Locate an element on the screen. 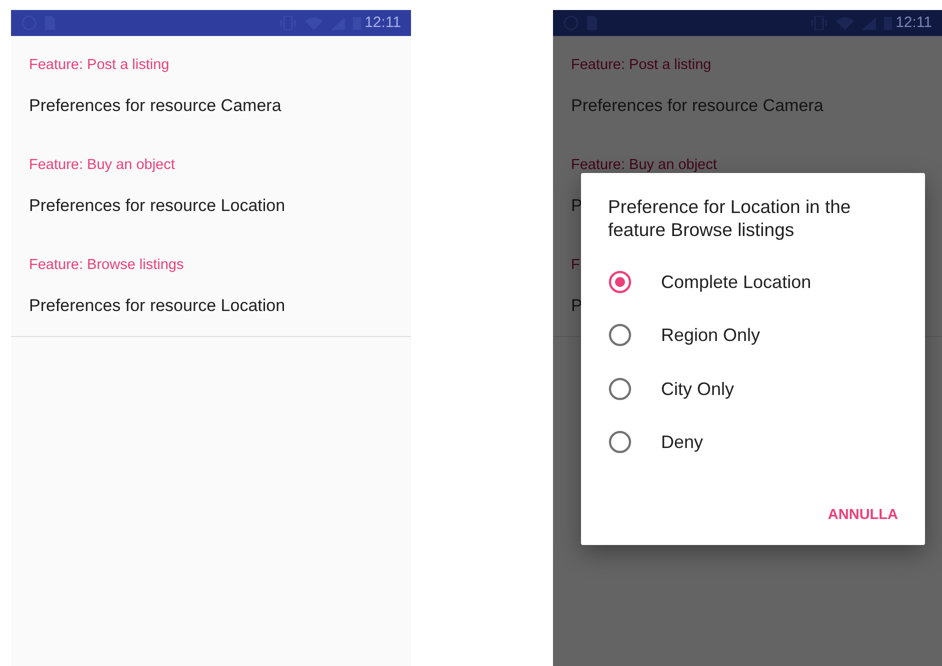 The height and width of the screenshot is (666, 942). preference-item: Preferences for resource Camera is located at coordinates (155, 115).